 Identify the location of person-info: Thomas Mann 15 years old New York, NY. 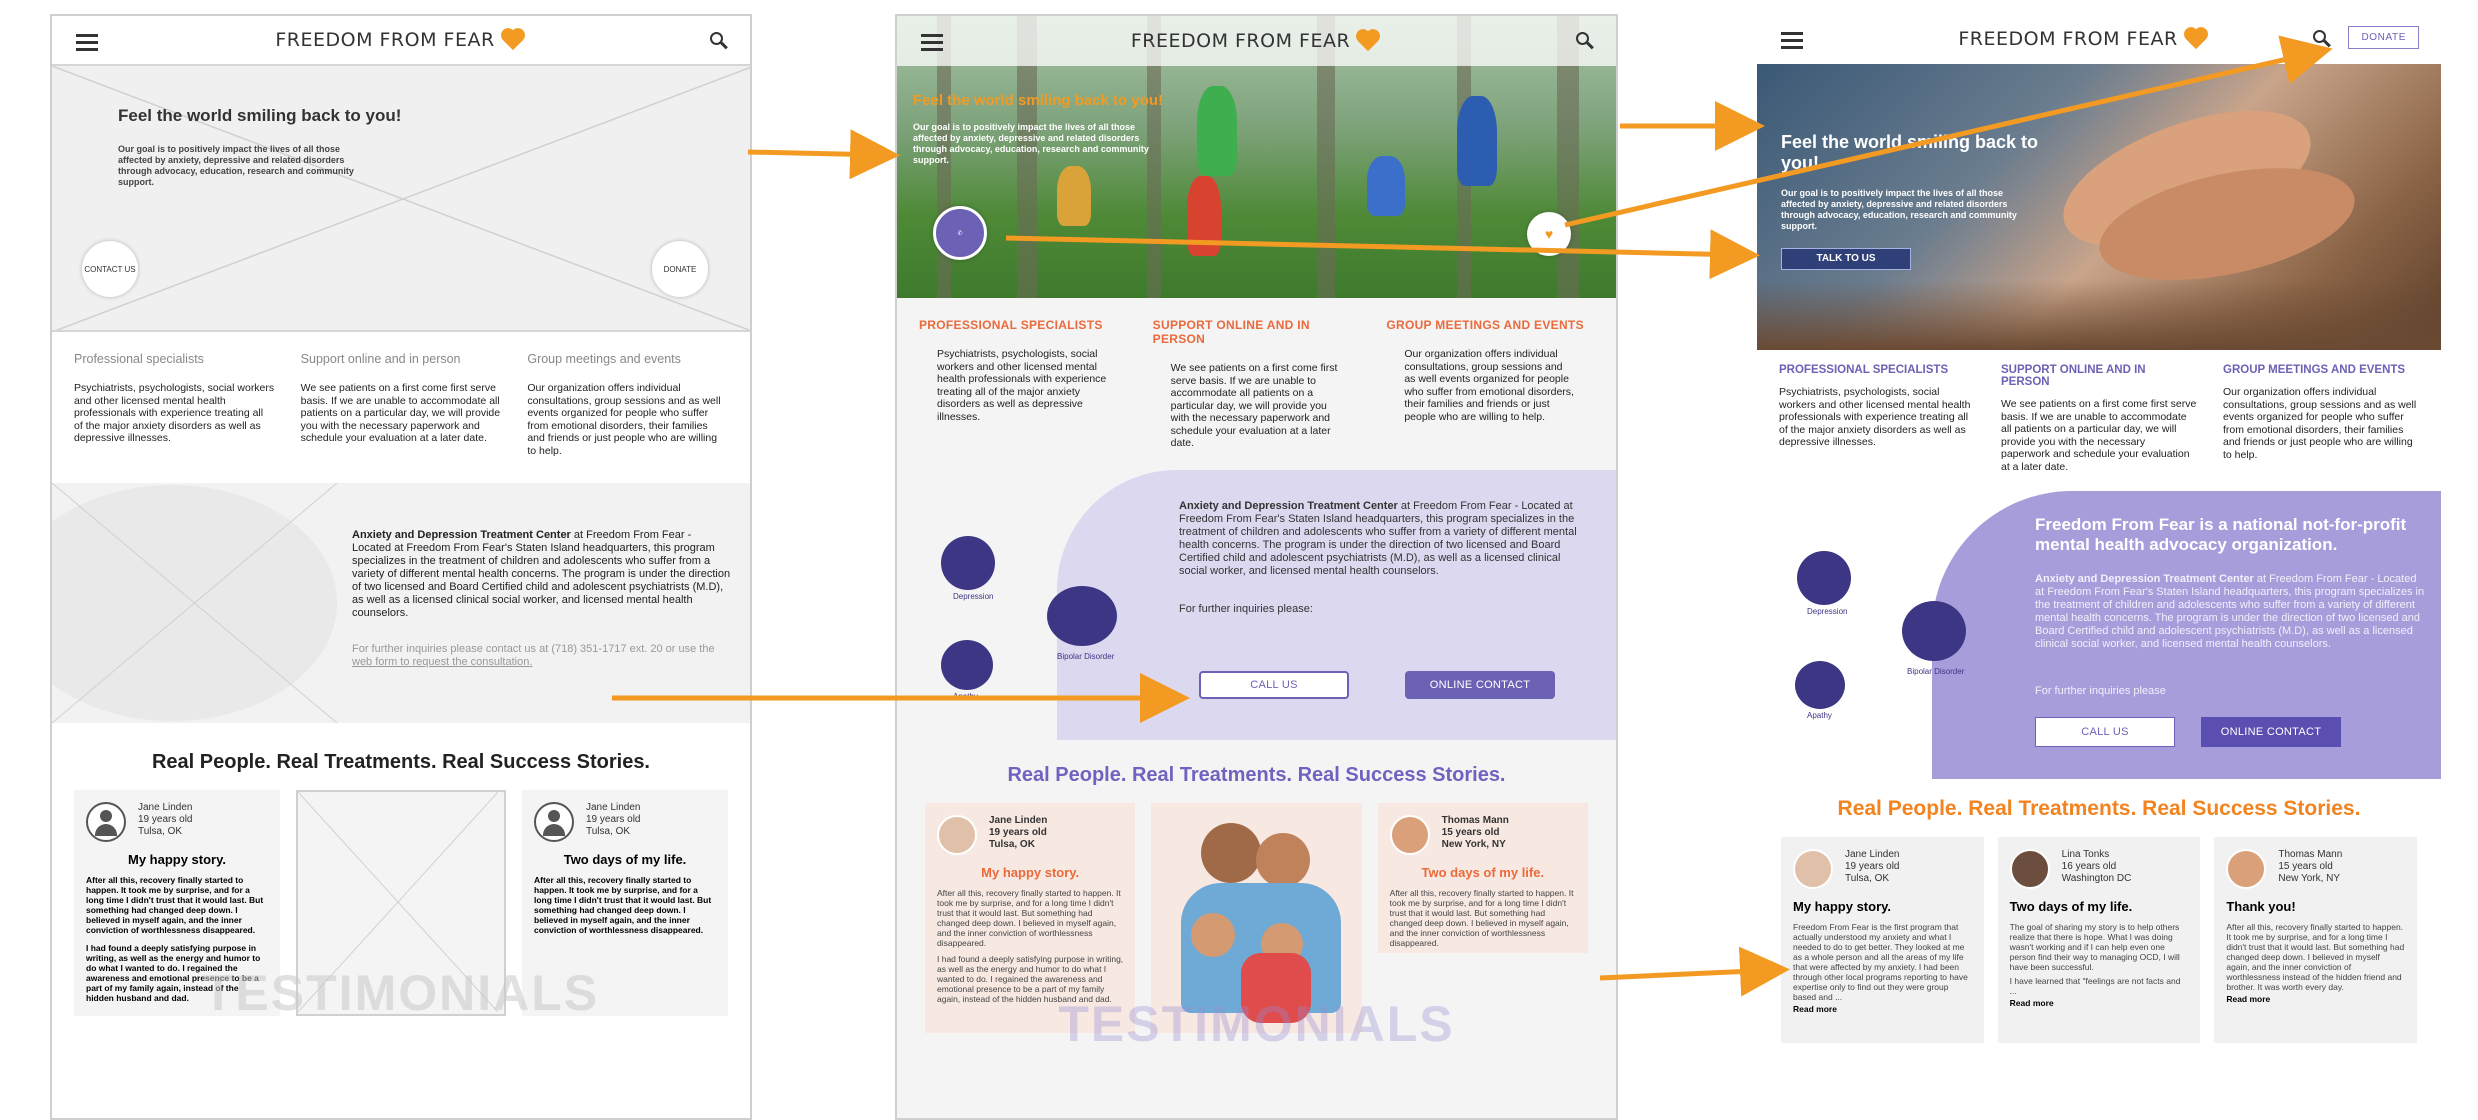
(1482, 834).